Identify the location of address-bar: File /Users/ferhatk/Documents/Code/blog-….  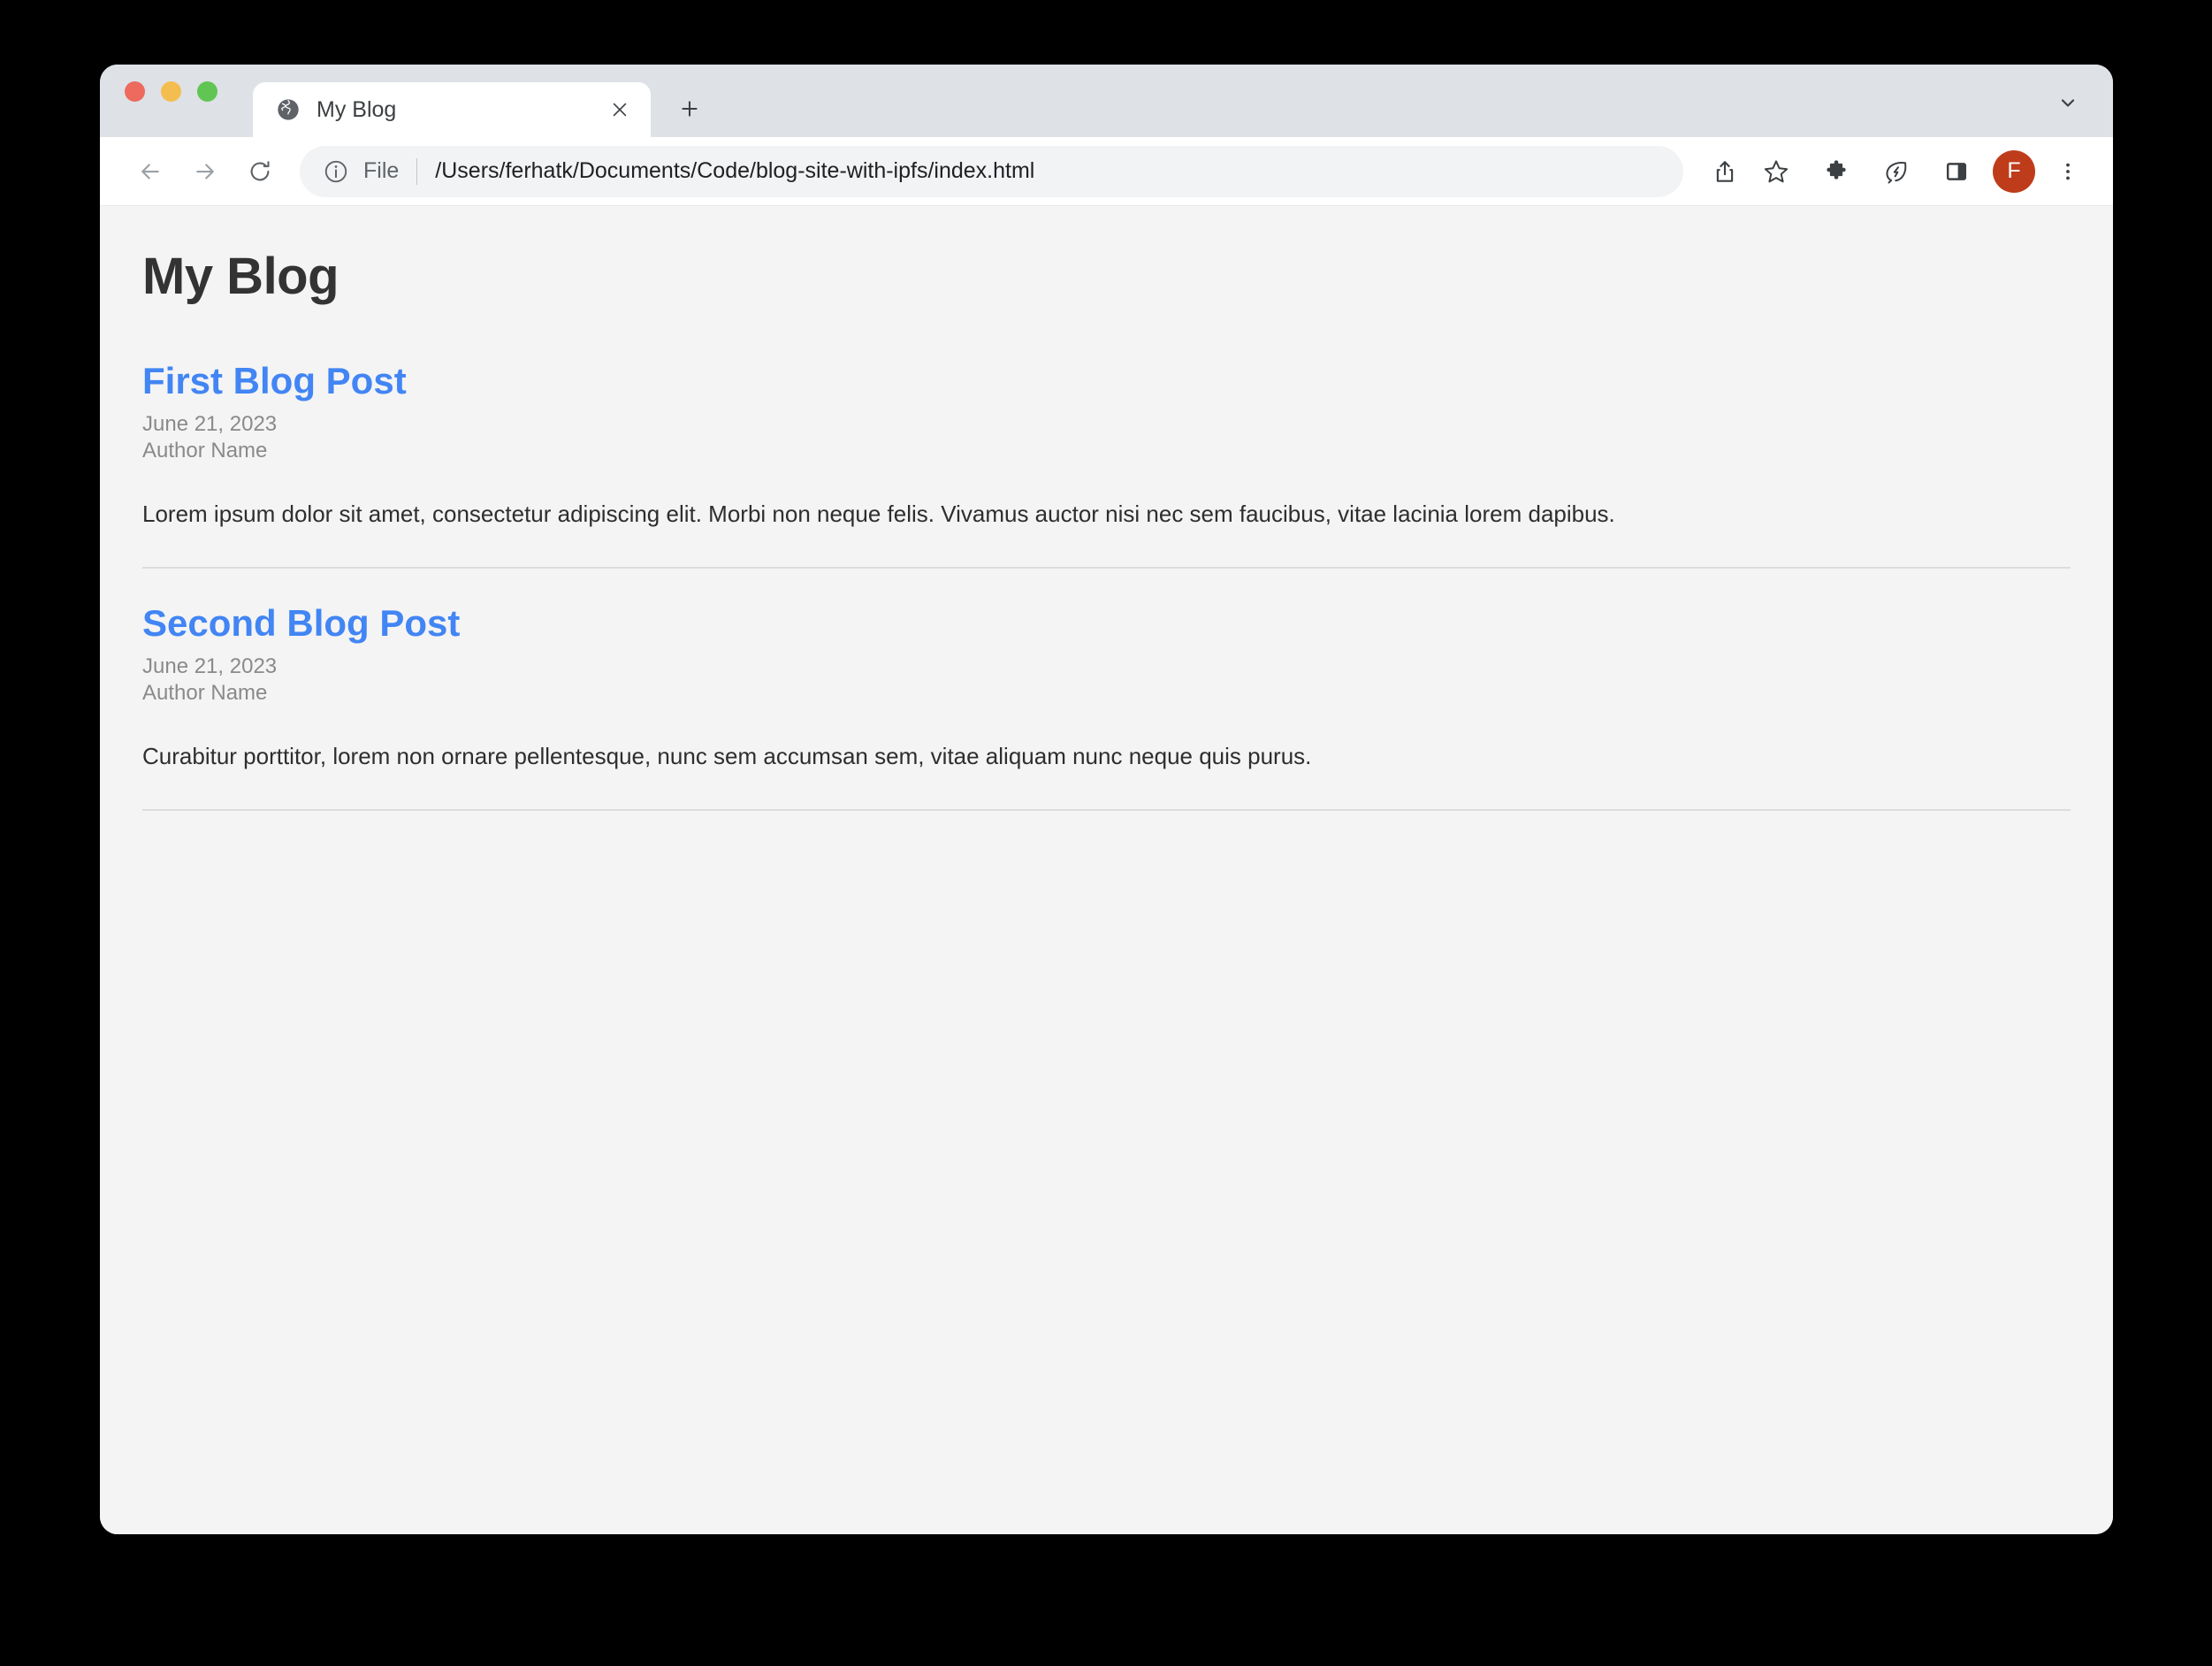
(991, 171).